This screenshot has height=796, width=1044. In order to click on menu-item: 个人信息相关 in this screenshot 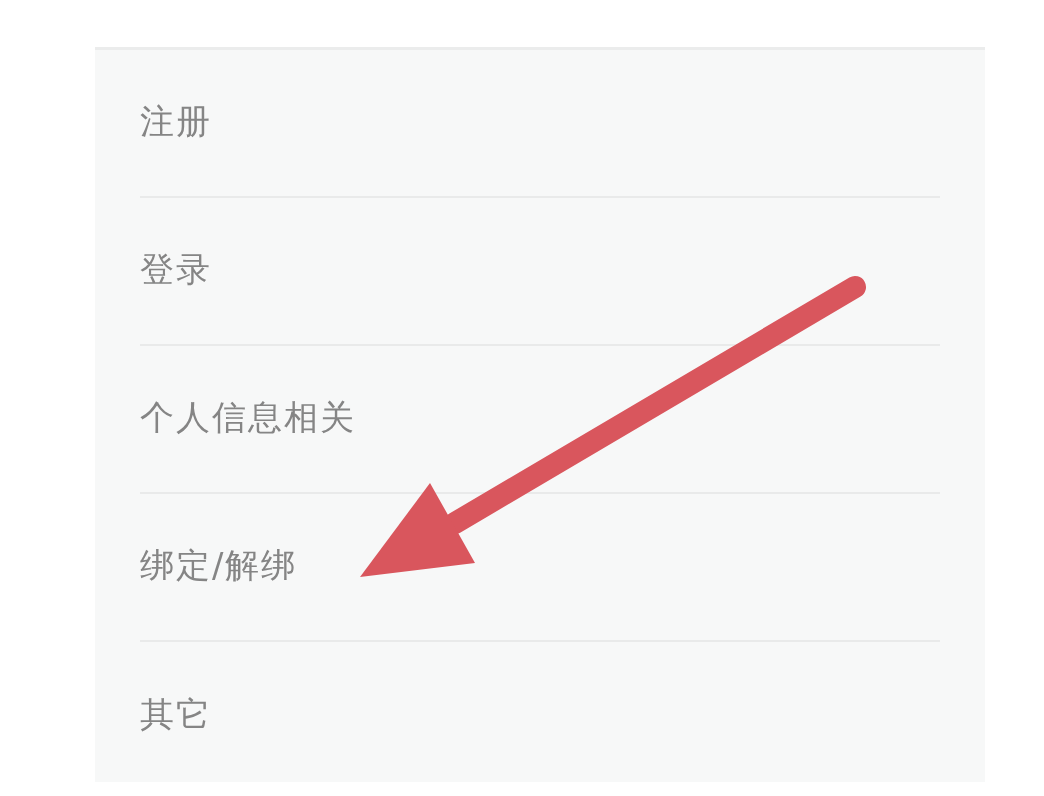, I will do `click(540, 420)`.